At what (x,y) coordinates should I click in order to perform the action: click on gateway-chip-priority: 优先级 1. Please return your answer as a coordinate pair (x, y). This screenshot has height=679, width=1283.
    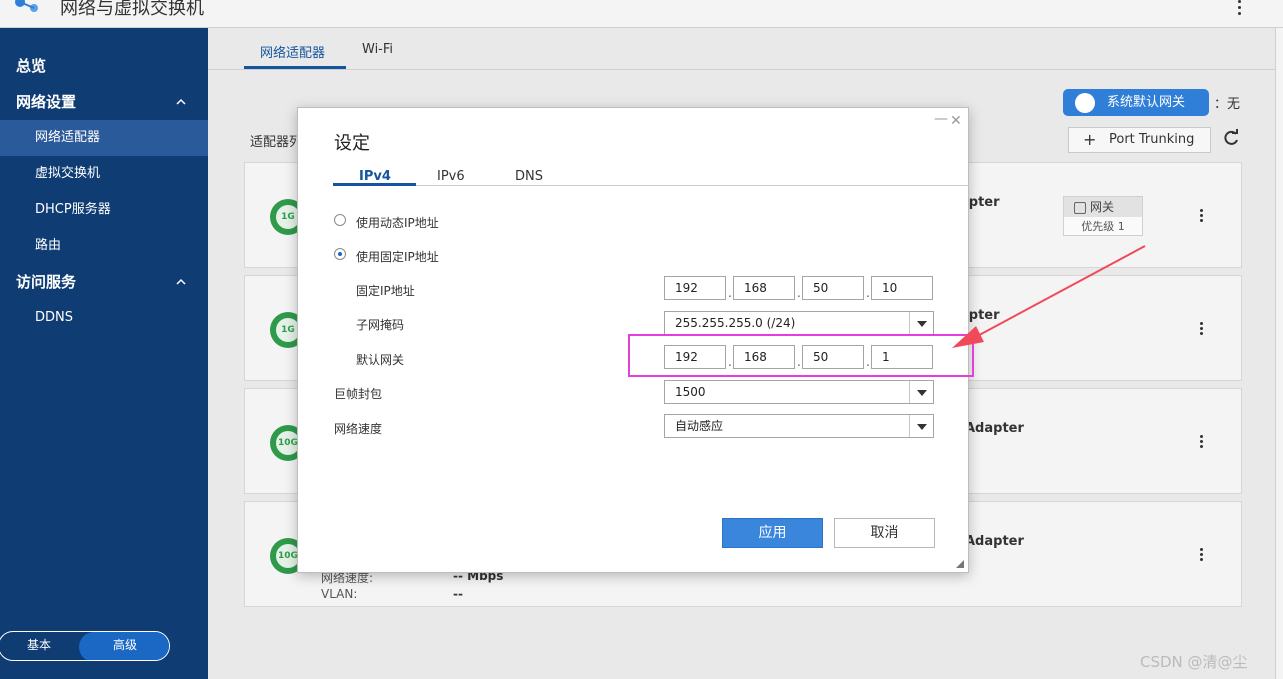
    Looking at the image, I should click on (1103, 226).